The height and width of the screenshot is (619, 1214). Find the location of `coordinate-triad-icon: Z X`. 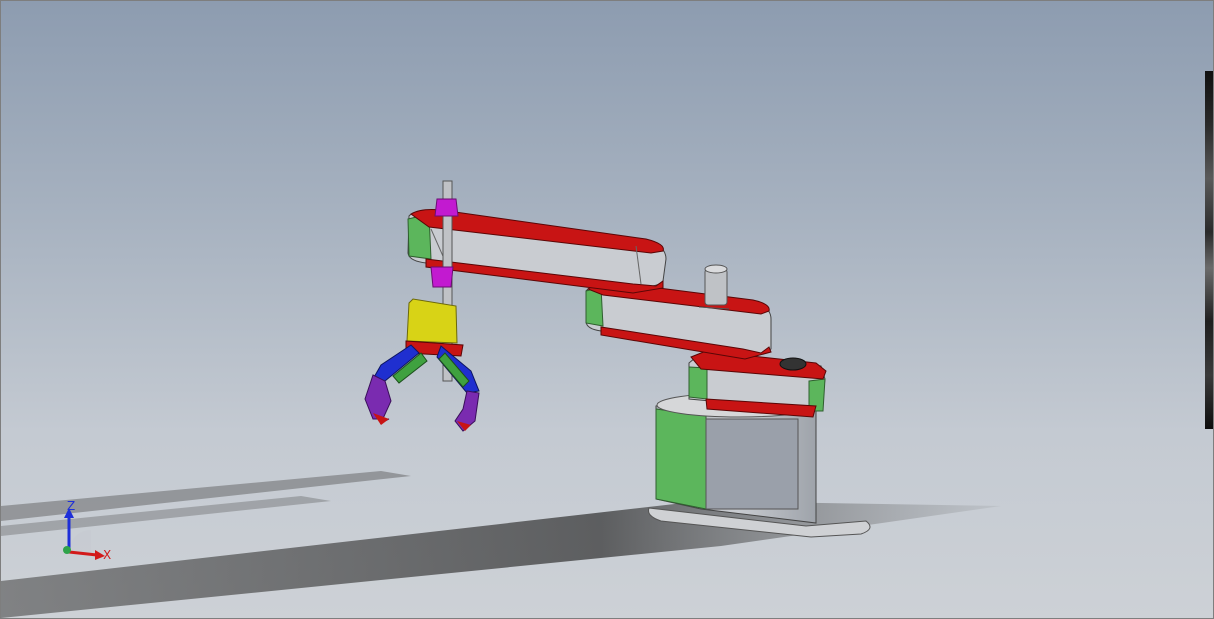

coordinate-triad-icon: Z X is located at coordinates (86, 533).